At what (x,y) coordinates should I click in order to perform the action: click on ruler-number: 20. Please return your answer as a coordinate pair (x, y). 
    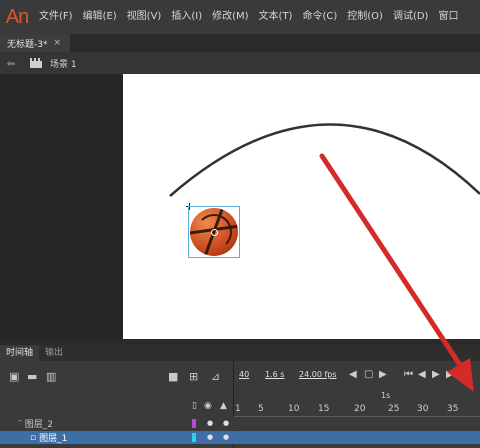
    Looking at the image, I should click on (360, 409).